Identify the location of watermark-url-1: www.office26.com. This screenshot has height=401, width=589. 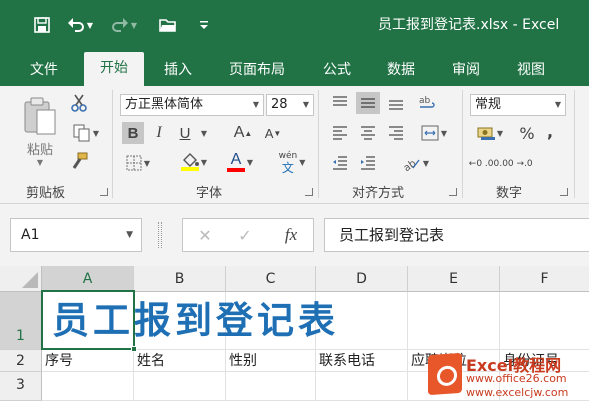
(516, 378).